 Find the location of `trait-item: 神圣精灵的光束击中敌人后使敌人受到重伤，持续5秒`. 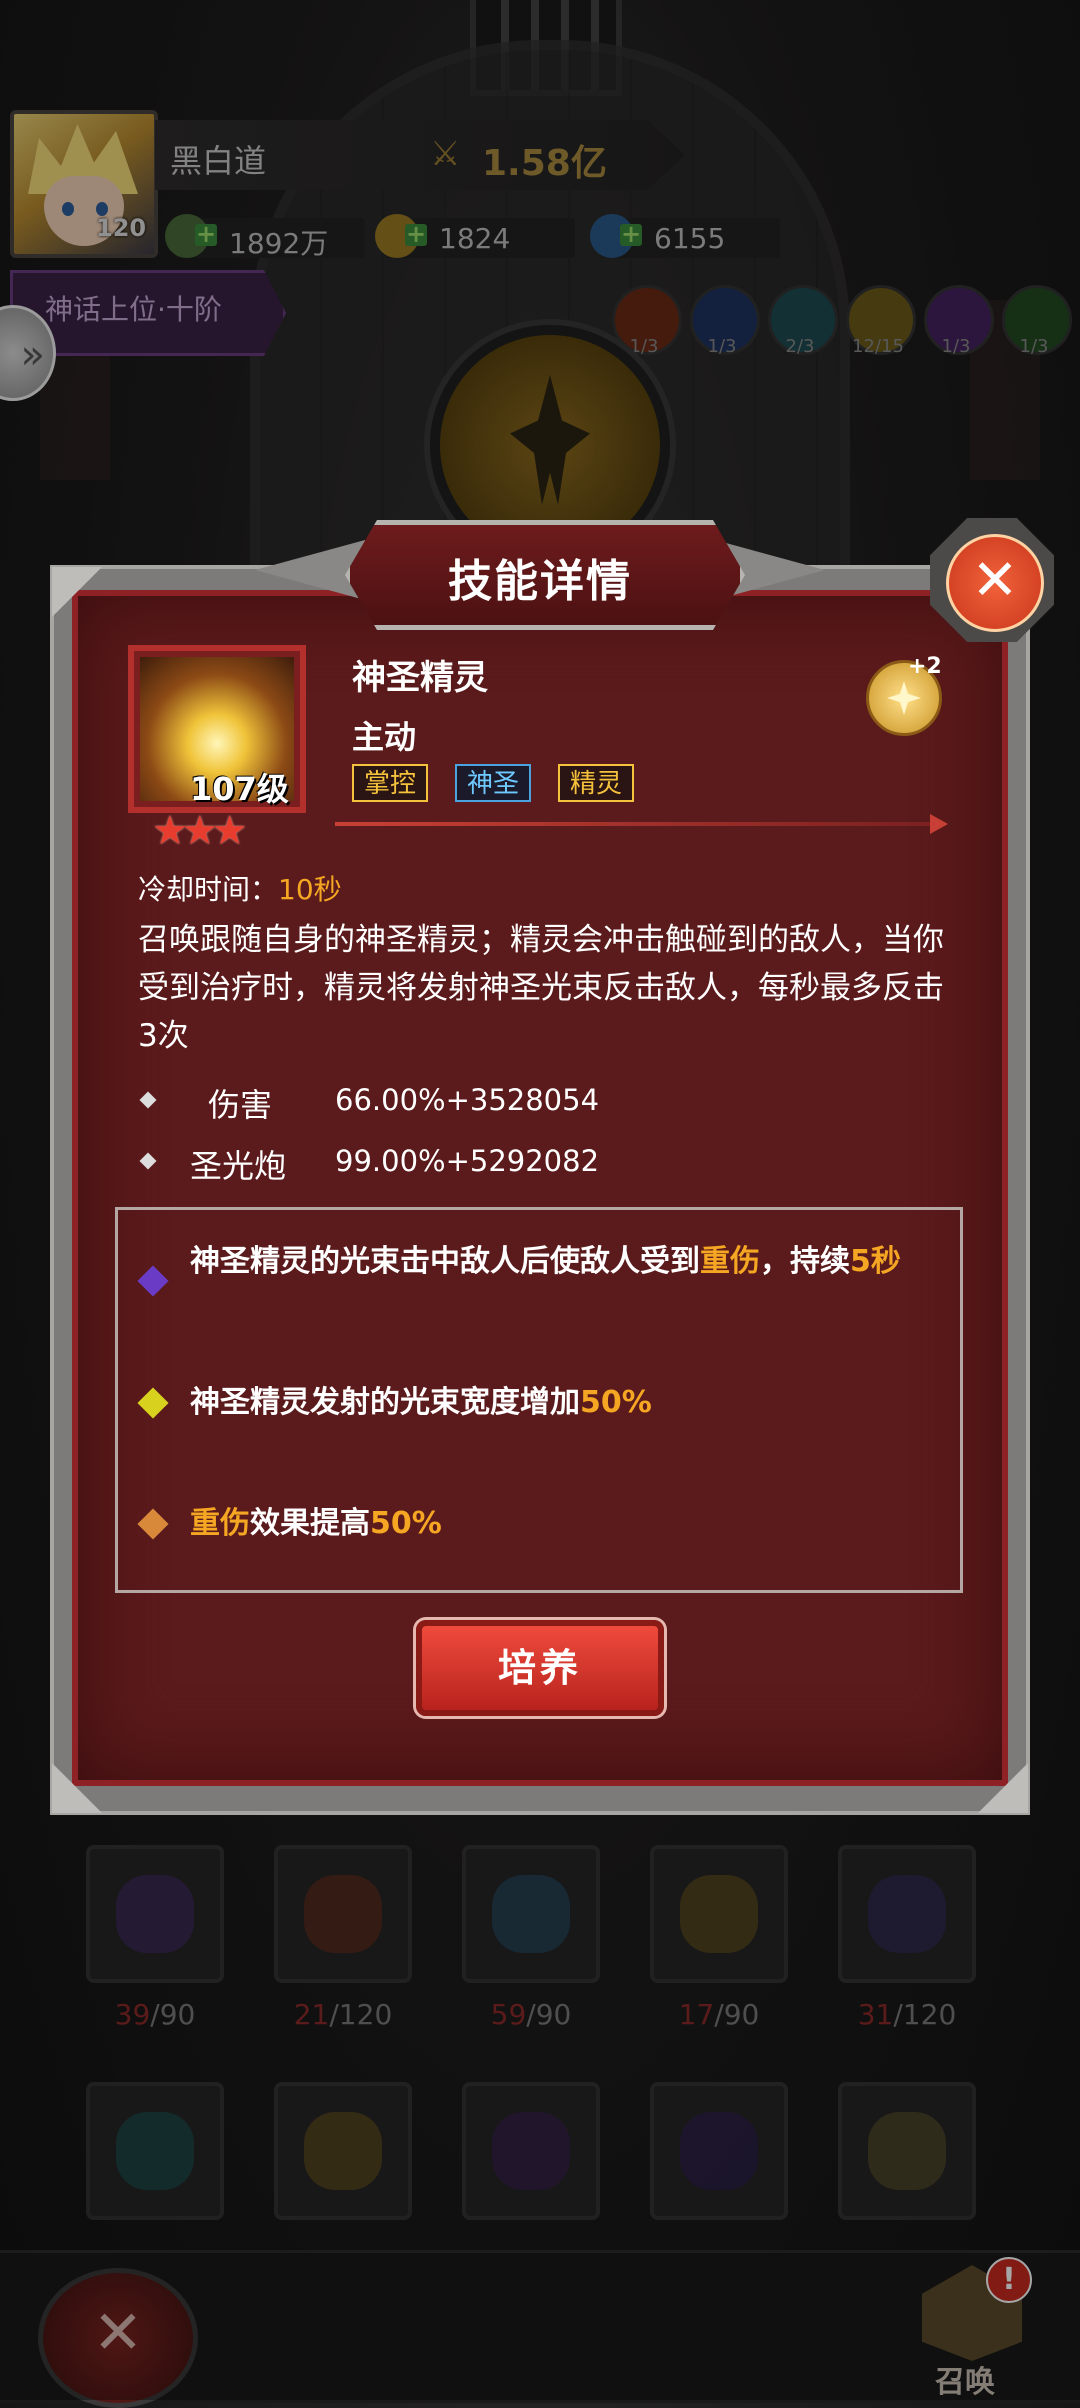

trait-item: 神圣精灵的光束击中敌人后使敌人受到重伤，持续5秒 is located at coordinates (545, 1261).